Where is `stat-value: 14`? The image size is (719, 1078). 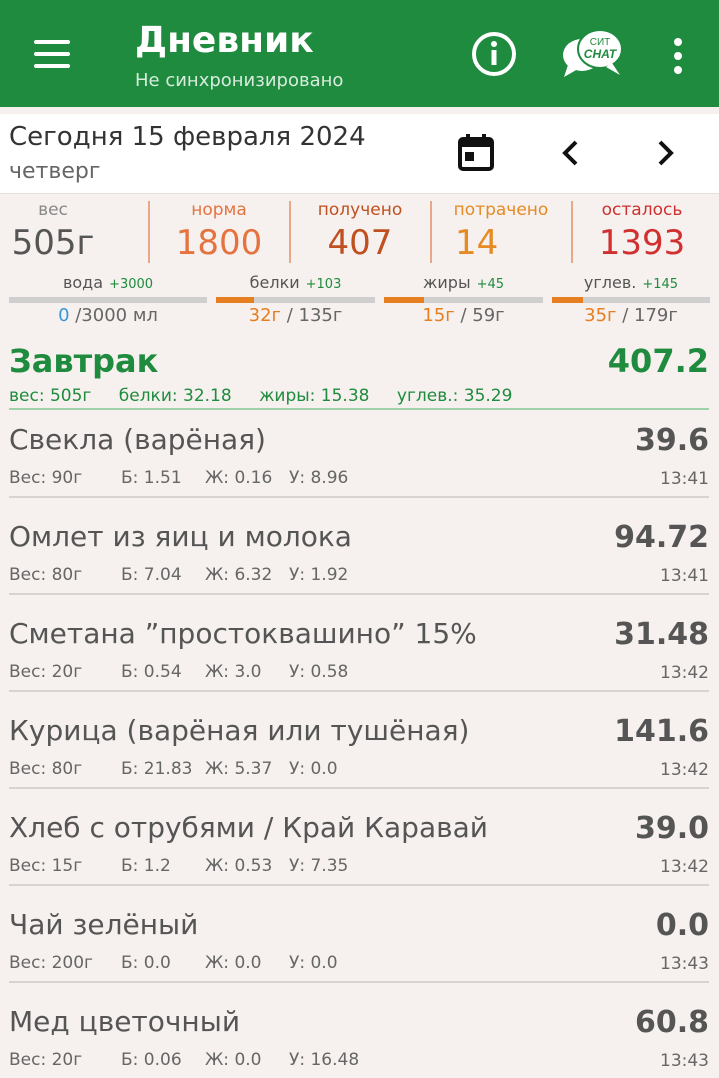 stat-value: 14 is located at coordinates (477, 243).